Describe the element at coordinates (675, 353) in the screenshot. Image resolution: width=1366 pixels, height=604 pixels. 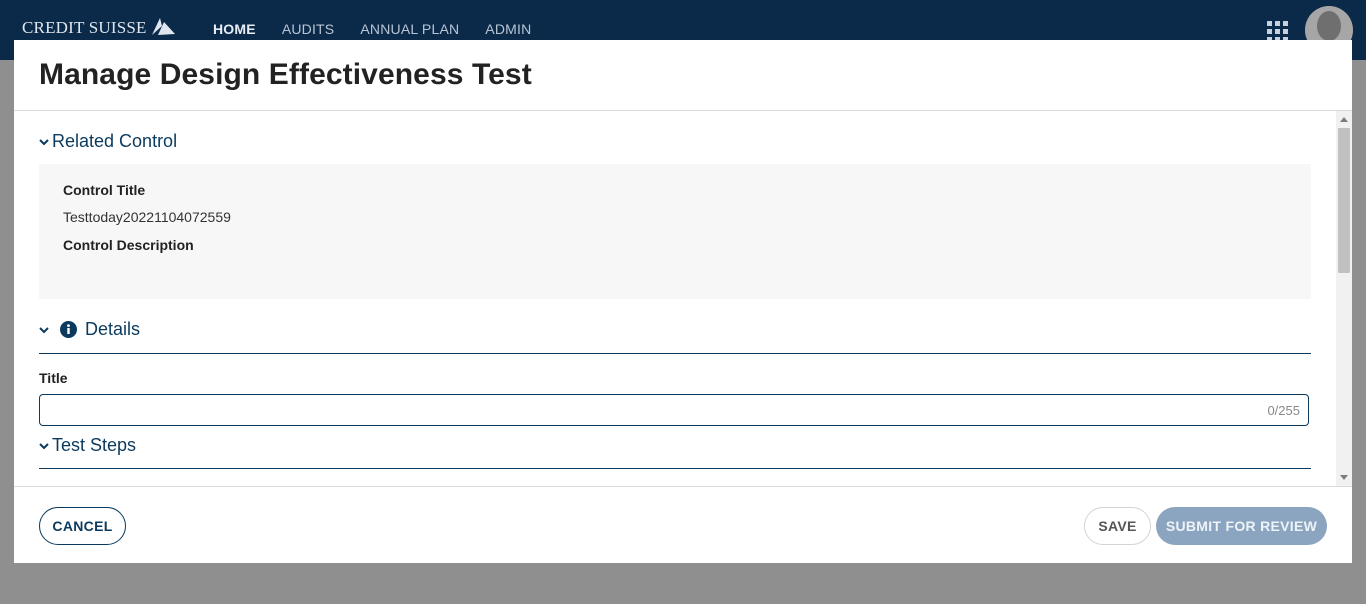
I see `details-divider` at that location.